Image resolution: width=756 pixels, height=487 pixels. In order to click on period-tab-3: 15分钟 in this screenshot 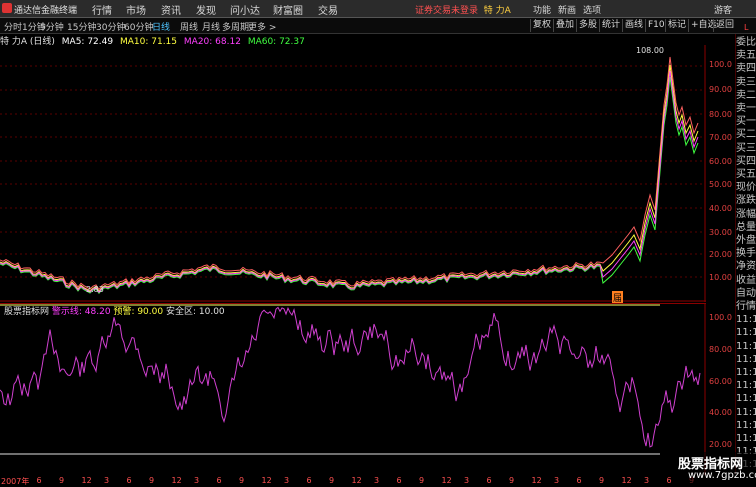, I will do `click(81, 26)`.